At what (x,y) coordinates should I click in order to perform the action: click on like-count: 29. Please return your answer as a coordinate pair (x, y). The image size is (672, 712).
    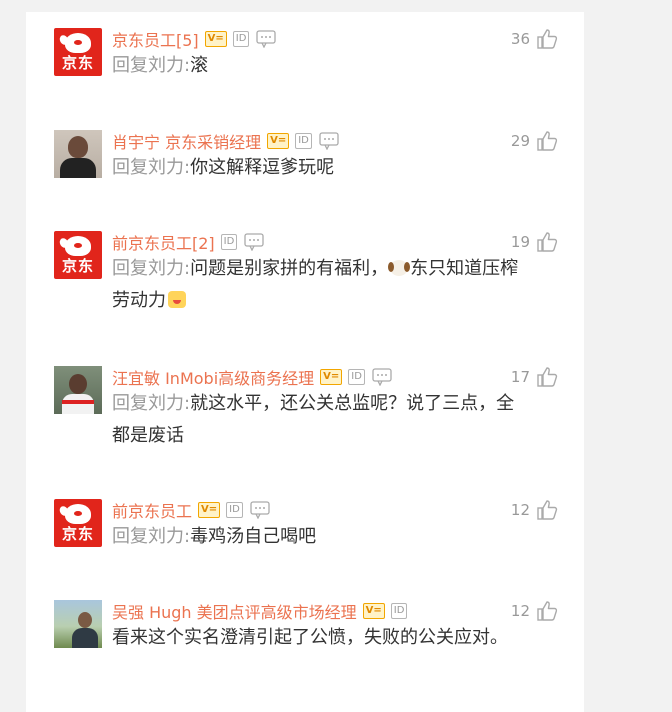
    Looking at the image, I should click on (520, 141).